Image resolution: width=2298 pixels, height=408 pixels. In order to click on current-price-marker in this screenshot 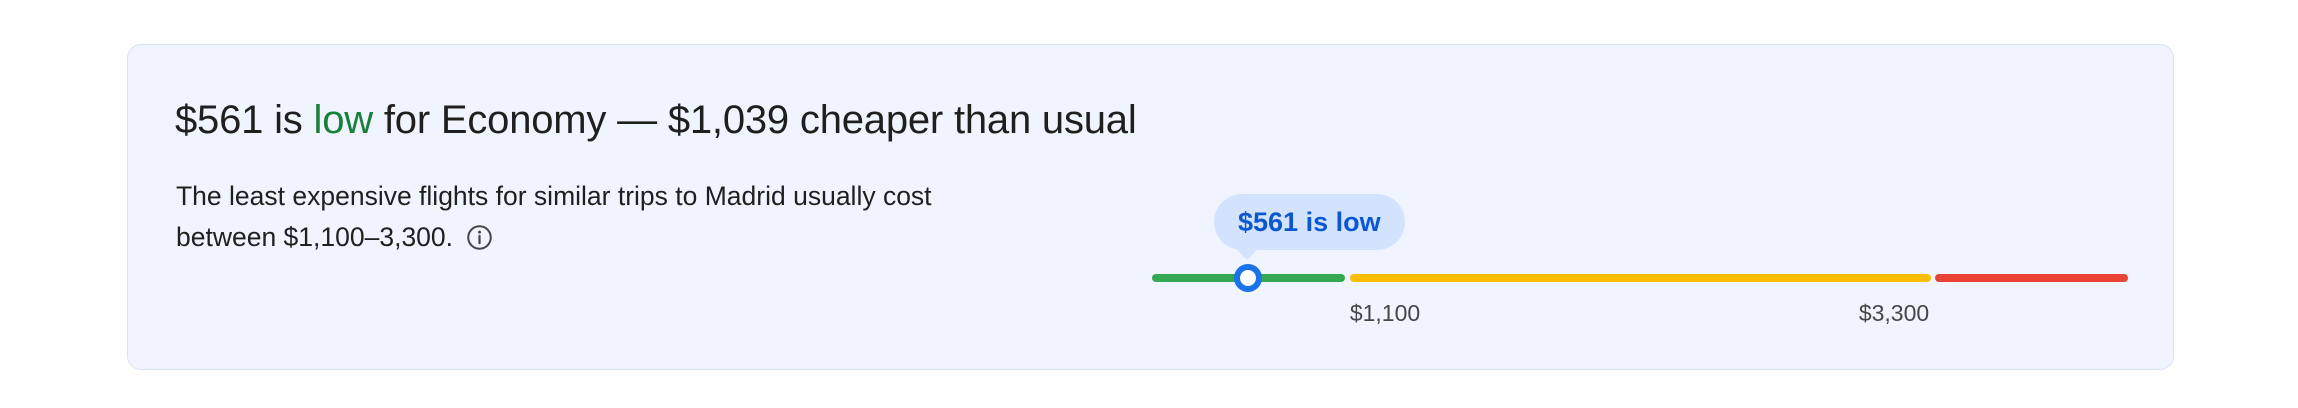, I will do `click(1248, 278)`.